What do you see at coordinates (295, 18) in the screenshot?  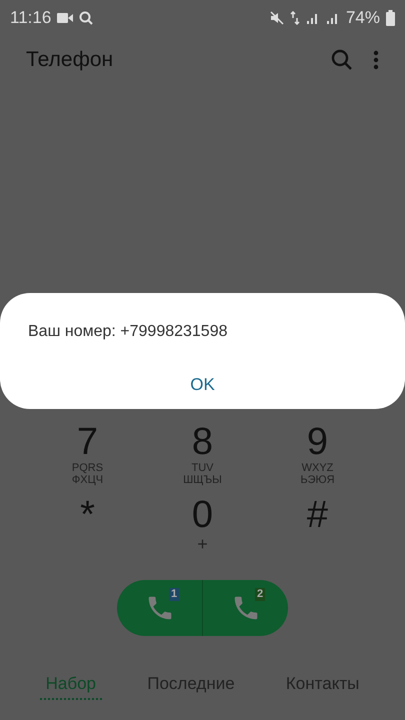 I see `data-arrows-icon` at bounding box center [295, 18].